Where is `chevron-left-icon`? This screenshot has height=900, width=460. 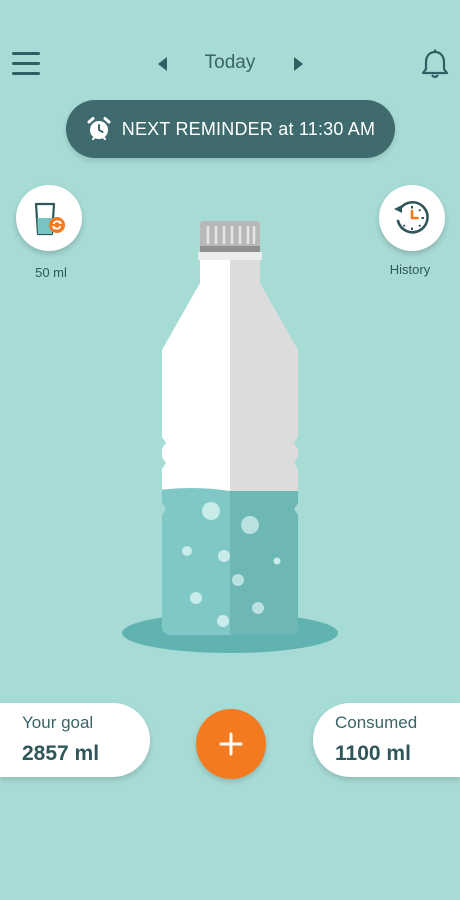
chevron-left-icon is located at coordinates (162, 64).